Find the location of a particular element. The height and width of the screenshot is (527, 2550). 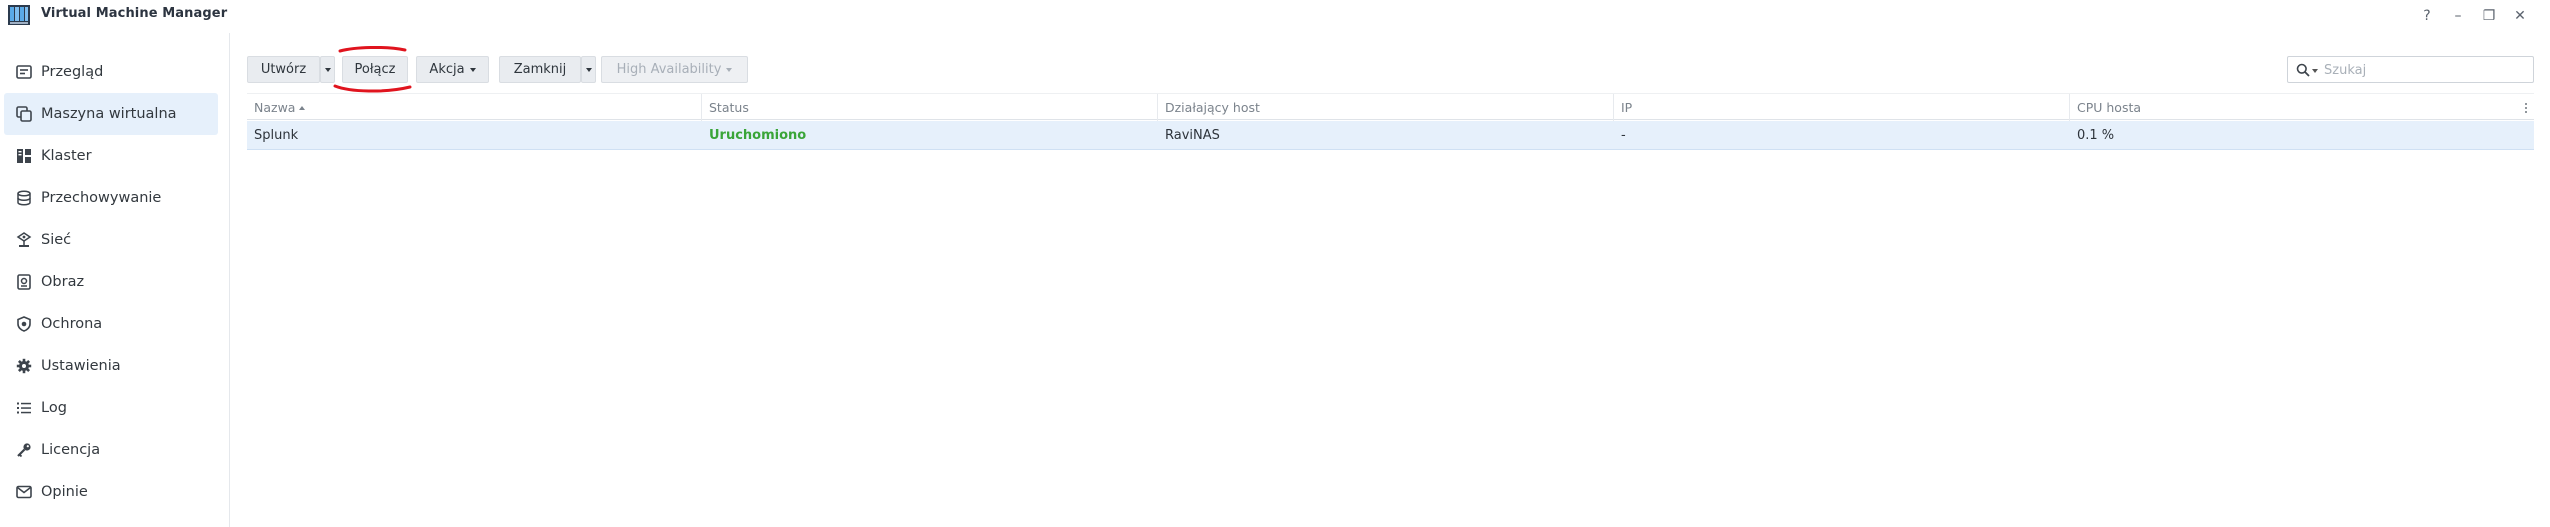

sidebar-item-virtual-machine: Maszyna wirtualna is located at coordinates (111, 114).